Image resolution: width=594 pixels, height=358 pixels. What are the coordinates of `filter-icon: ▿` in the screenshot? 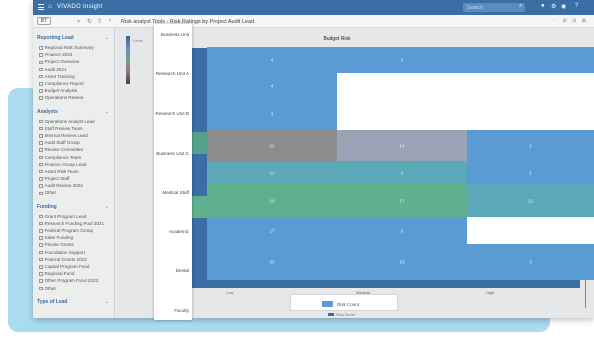 It's located at (78, 21).